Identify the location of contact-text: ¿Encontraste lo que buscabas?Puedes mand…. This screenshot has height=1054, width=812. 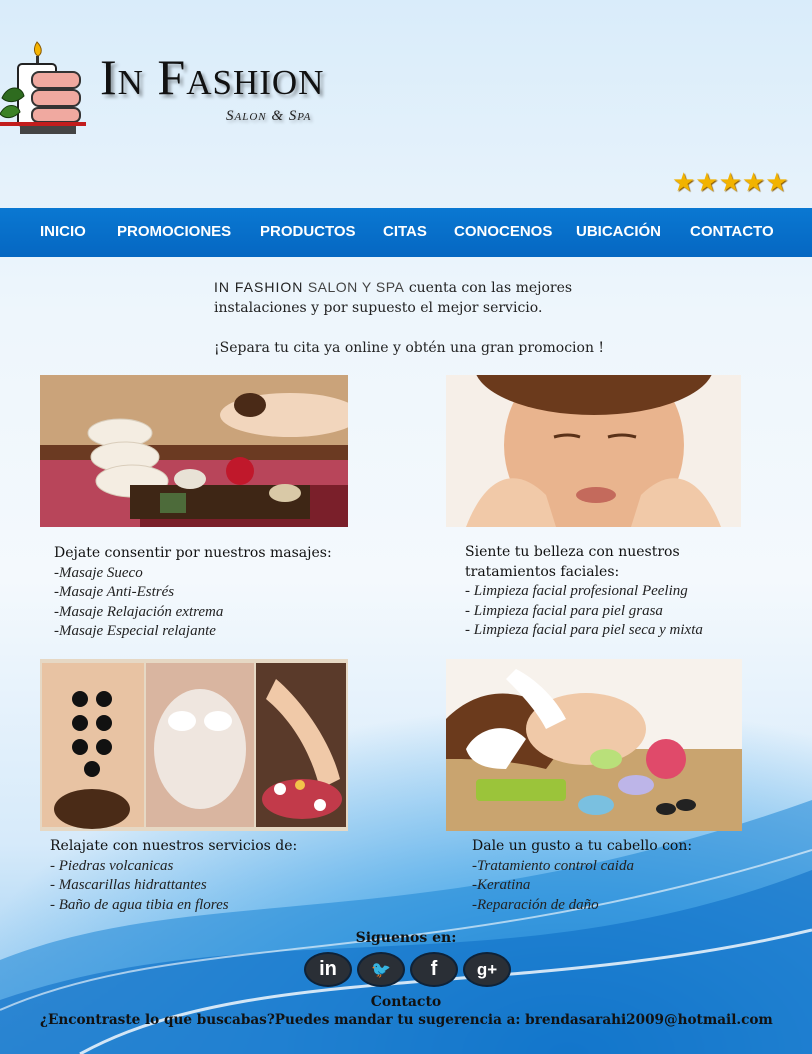
(406, 1020).